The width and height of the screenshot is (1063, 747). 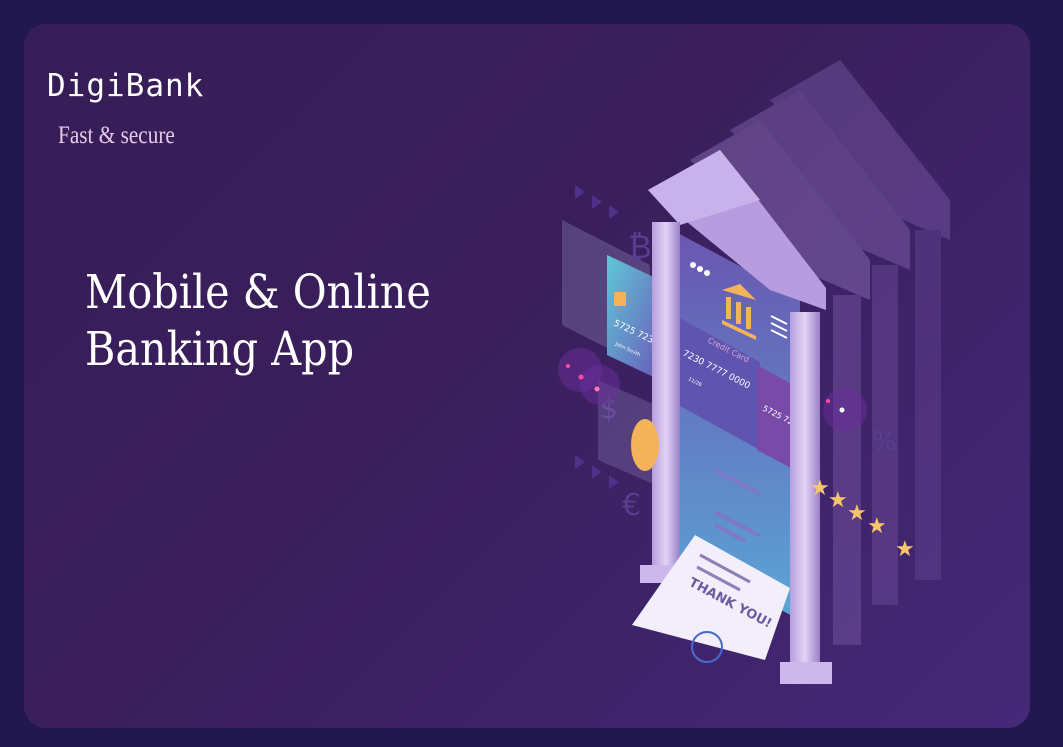 What do you see at coordinates (640, 247) in the screenshot?
I see `bitcoin-icon: ₿` at bounding box center [640, 247].